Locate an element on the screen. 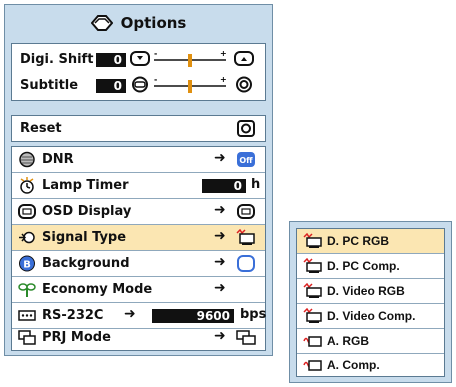 The height and width of the screenshot is (387, 456). reset-box: Reset is located at coordinates (138, 128).